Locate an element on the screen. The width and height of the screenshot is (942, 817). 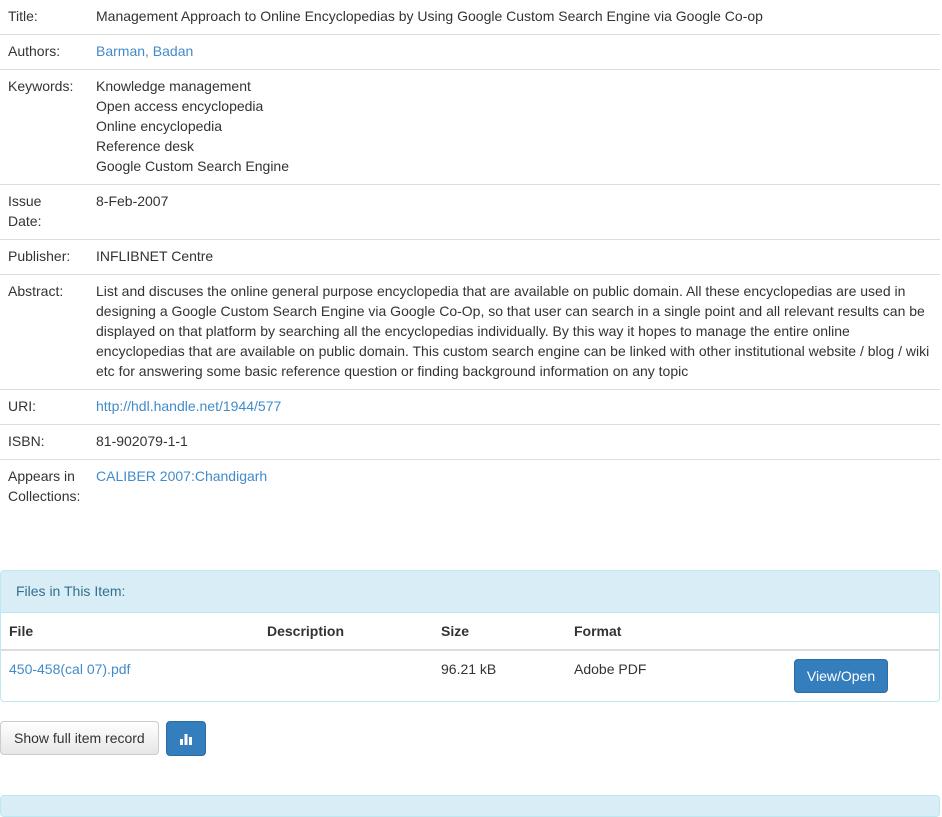
bar-chart-icon is located at coordinates (185, 739).